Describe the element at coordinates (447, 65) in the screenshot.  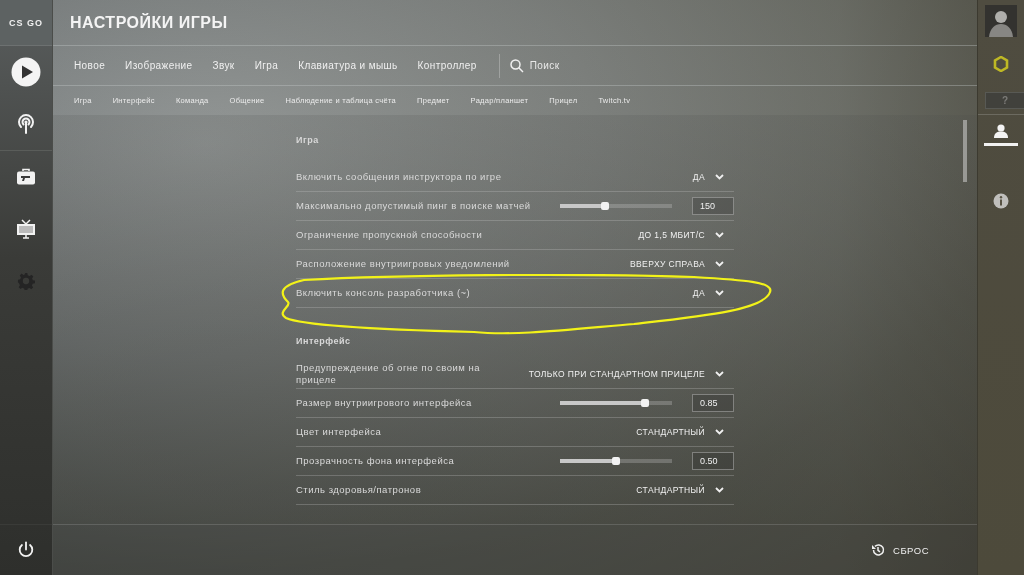
I see `settings-tab: Контроллер` at that location.